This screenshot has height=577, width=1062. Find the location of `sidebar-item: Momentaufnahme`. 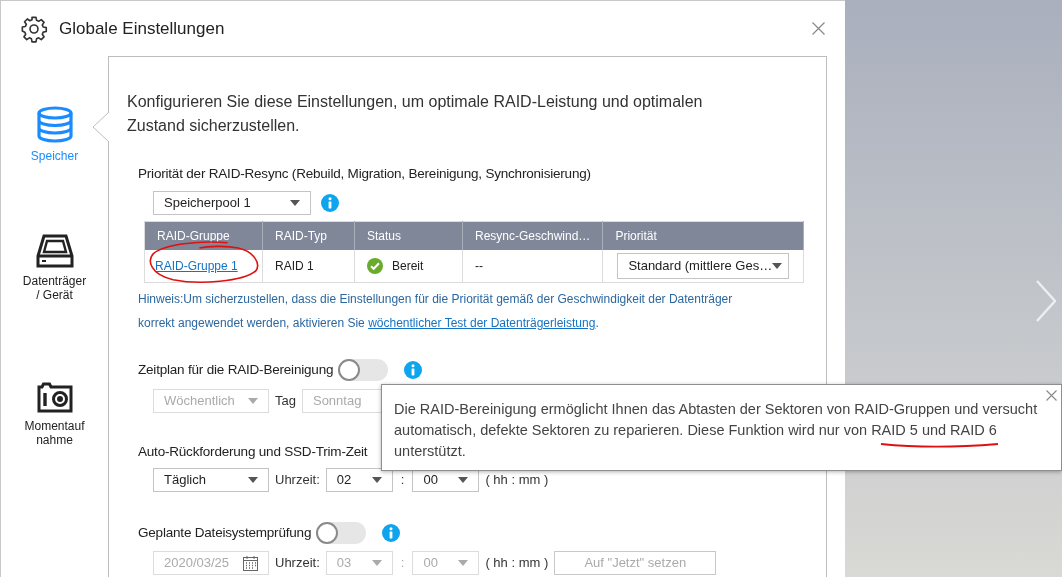

sidebar-item: Momentaufnahme is located at coordinates (54, 433).